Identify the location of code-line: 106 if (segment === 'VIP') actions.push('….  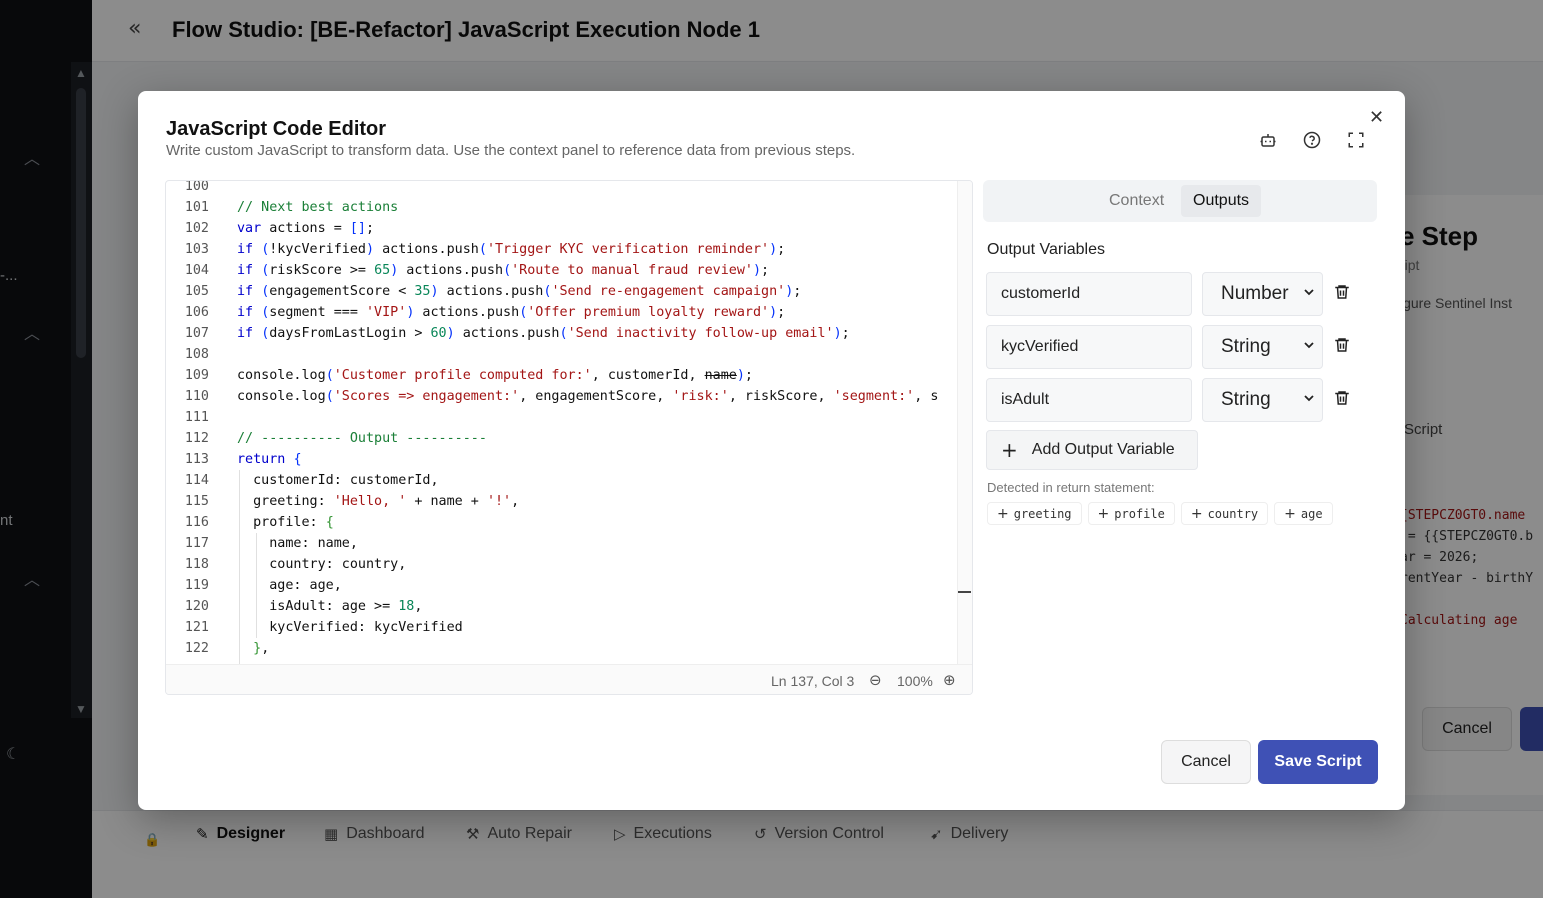
(485, 312).